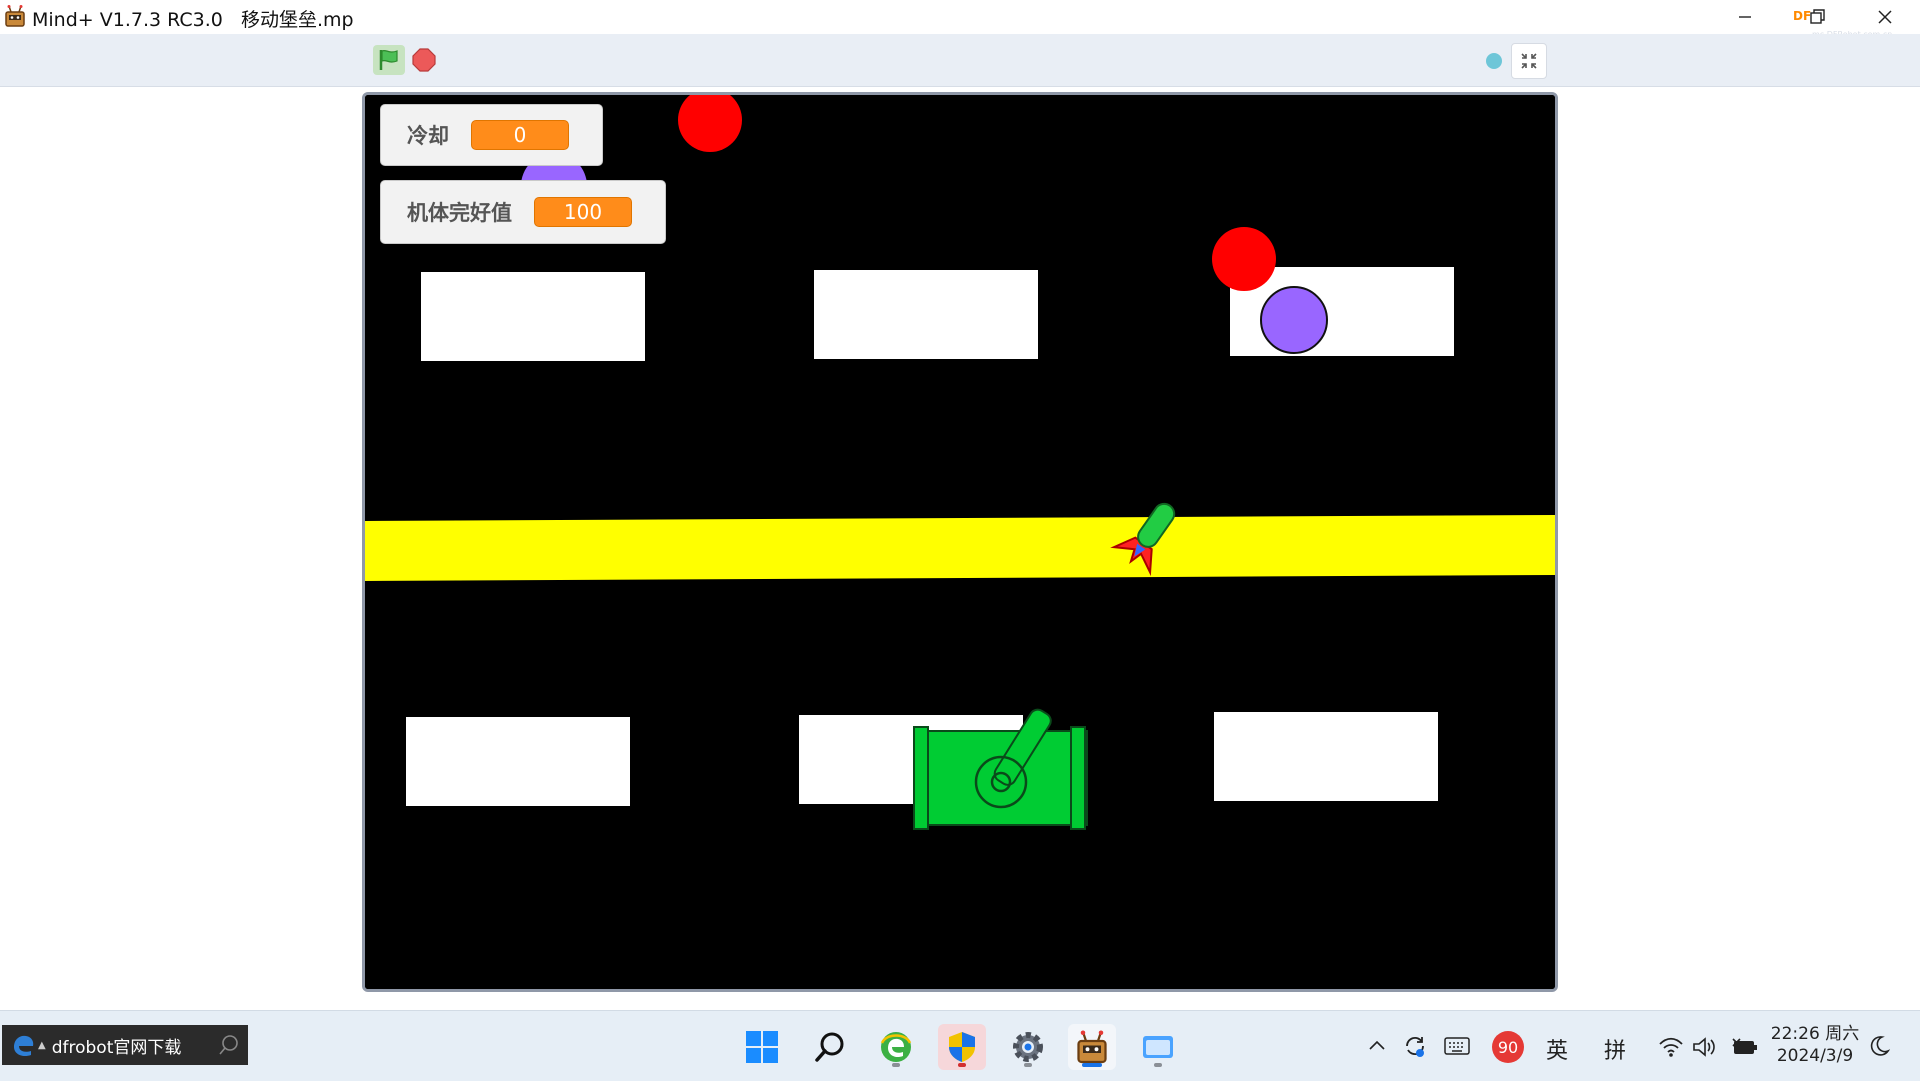 The image size is (1920, 1081). Describe the element at coordinates (1815, 1056) in the screenshot. I see `clock-date: 2024/3/9` at that location.